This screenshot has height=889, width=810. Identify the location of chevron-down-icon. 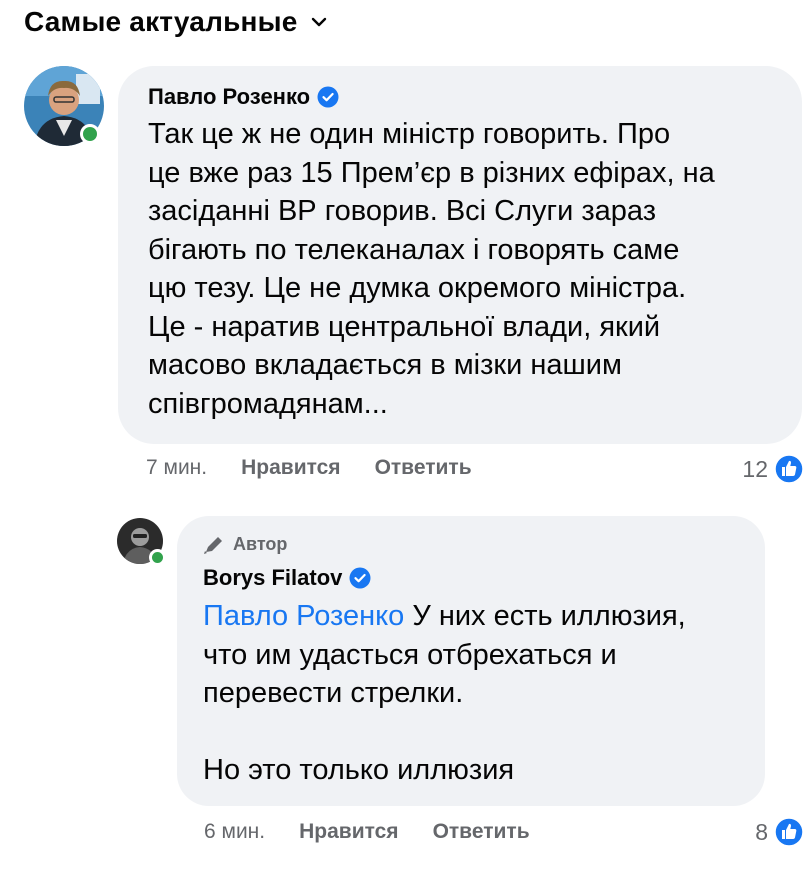
(319, 22).